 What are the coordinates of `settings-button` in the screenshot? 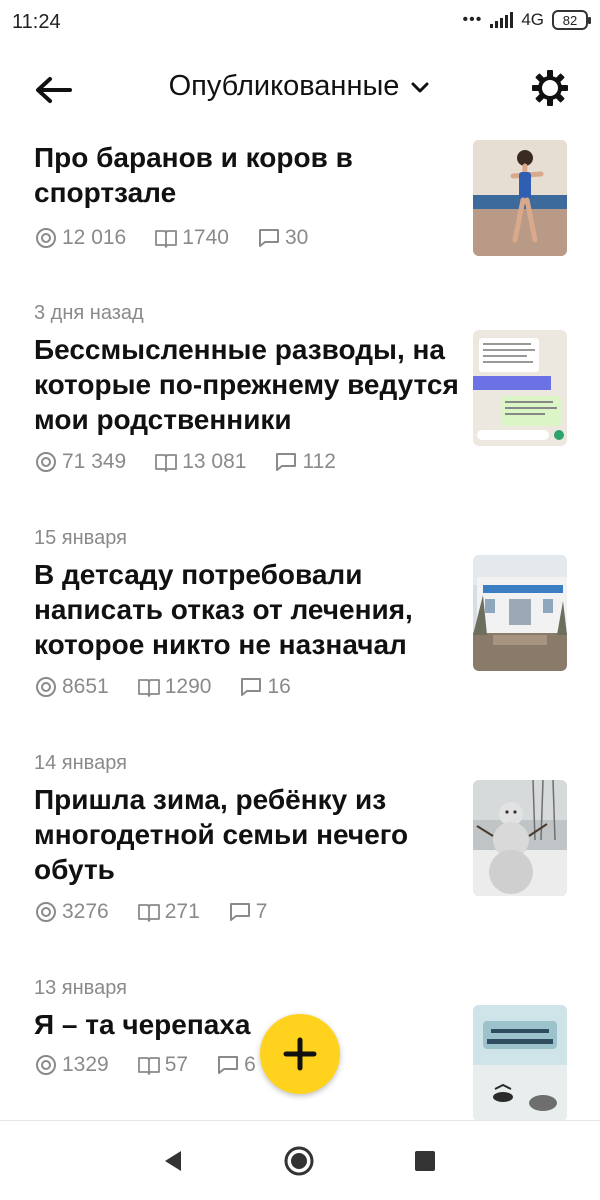 It's located at (550, 88).